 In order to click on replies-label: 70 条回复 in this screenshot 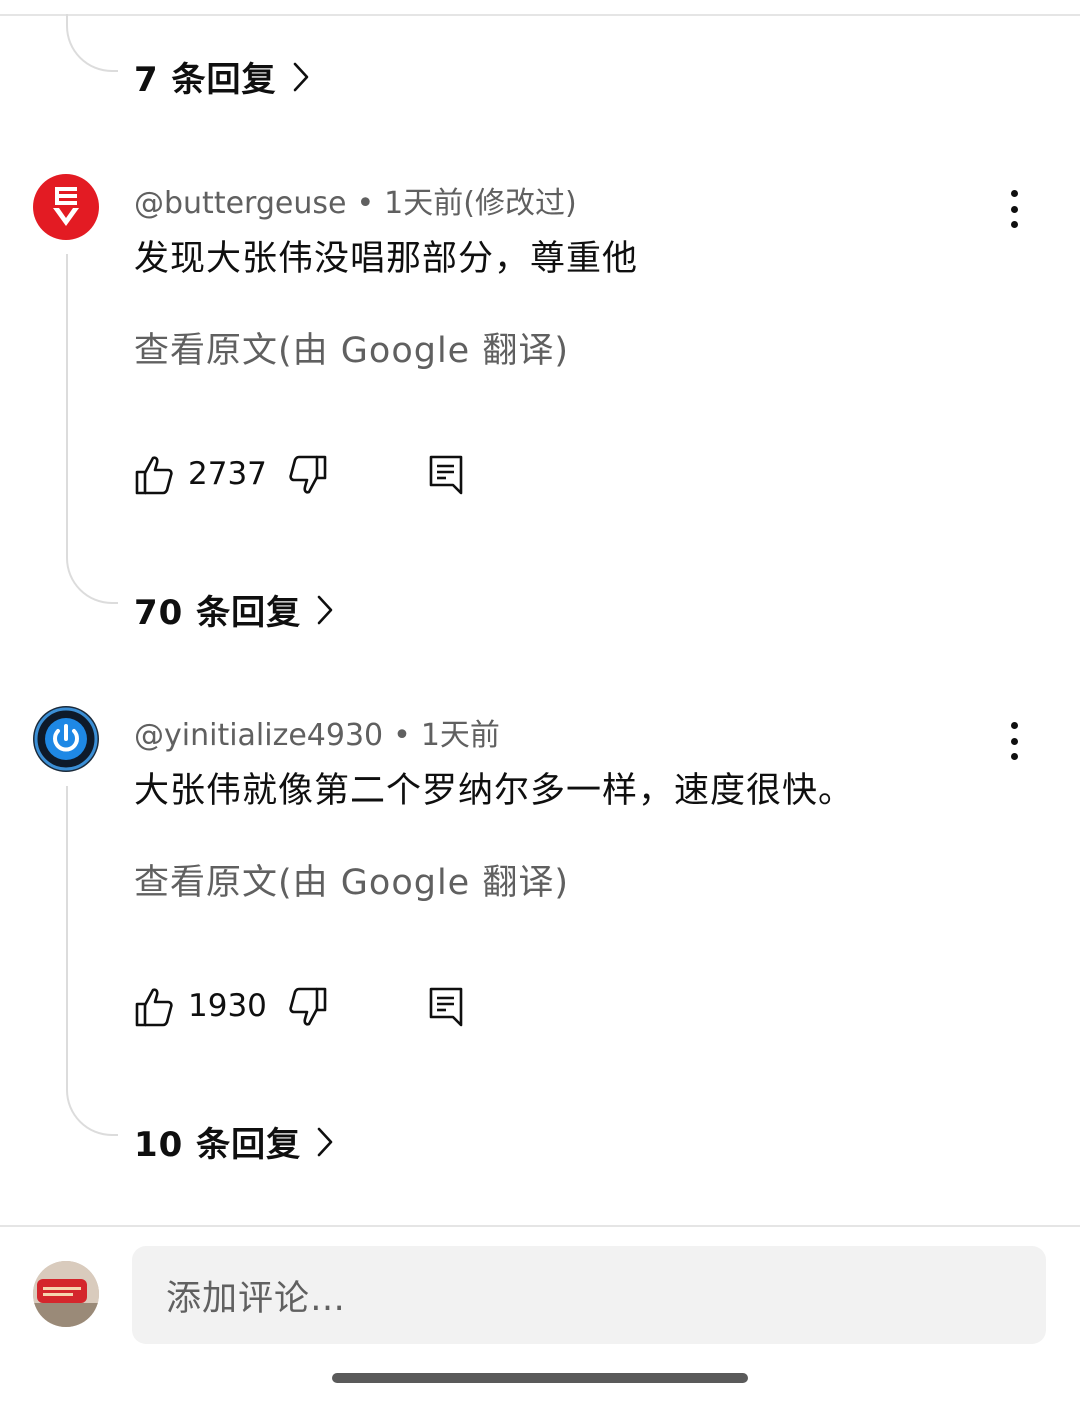, I will do `click(218, 613)`.